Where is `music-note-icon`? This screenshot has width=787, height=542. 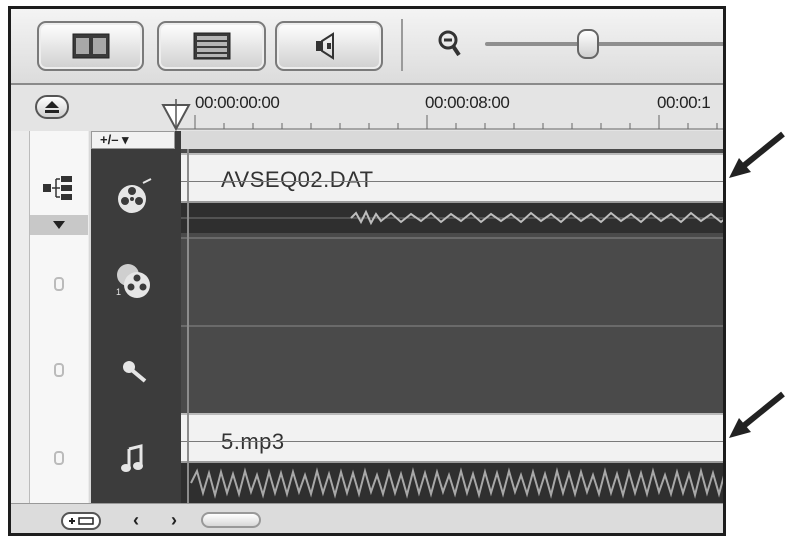 music-note-icon is located at coordinates (135, 459).